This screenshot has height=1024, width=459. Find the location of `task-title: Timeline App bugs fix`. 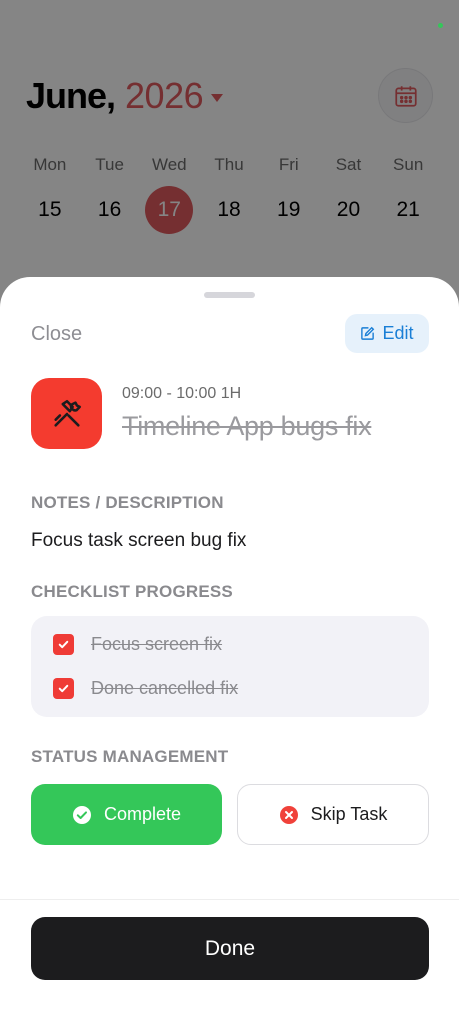

task-title: Timeline App bugs fix is located at coordinates (247, 426).